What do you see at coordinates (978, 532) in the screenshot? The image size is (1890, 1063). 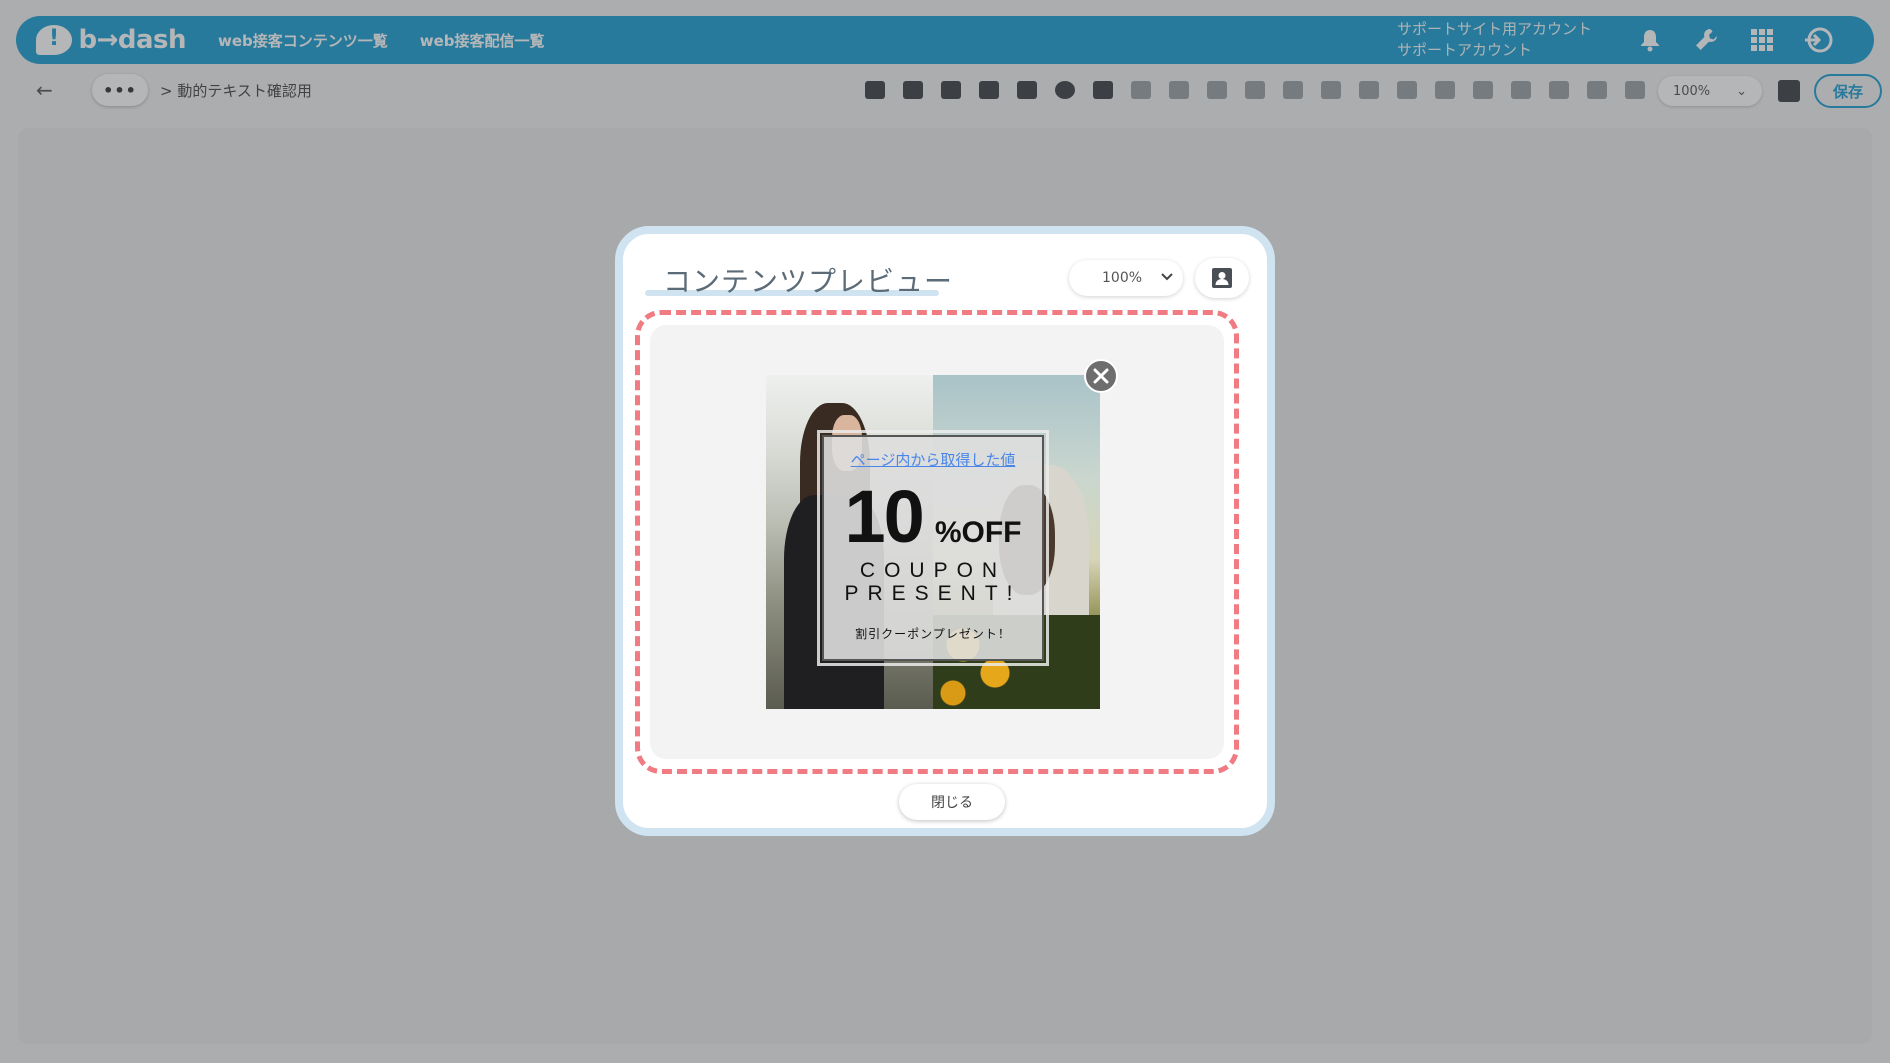 I see `discount-unit: %OFF` at bounding box center [978, 532].